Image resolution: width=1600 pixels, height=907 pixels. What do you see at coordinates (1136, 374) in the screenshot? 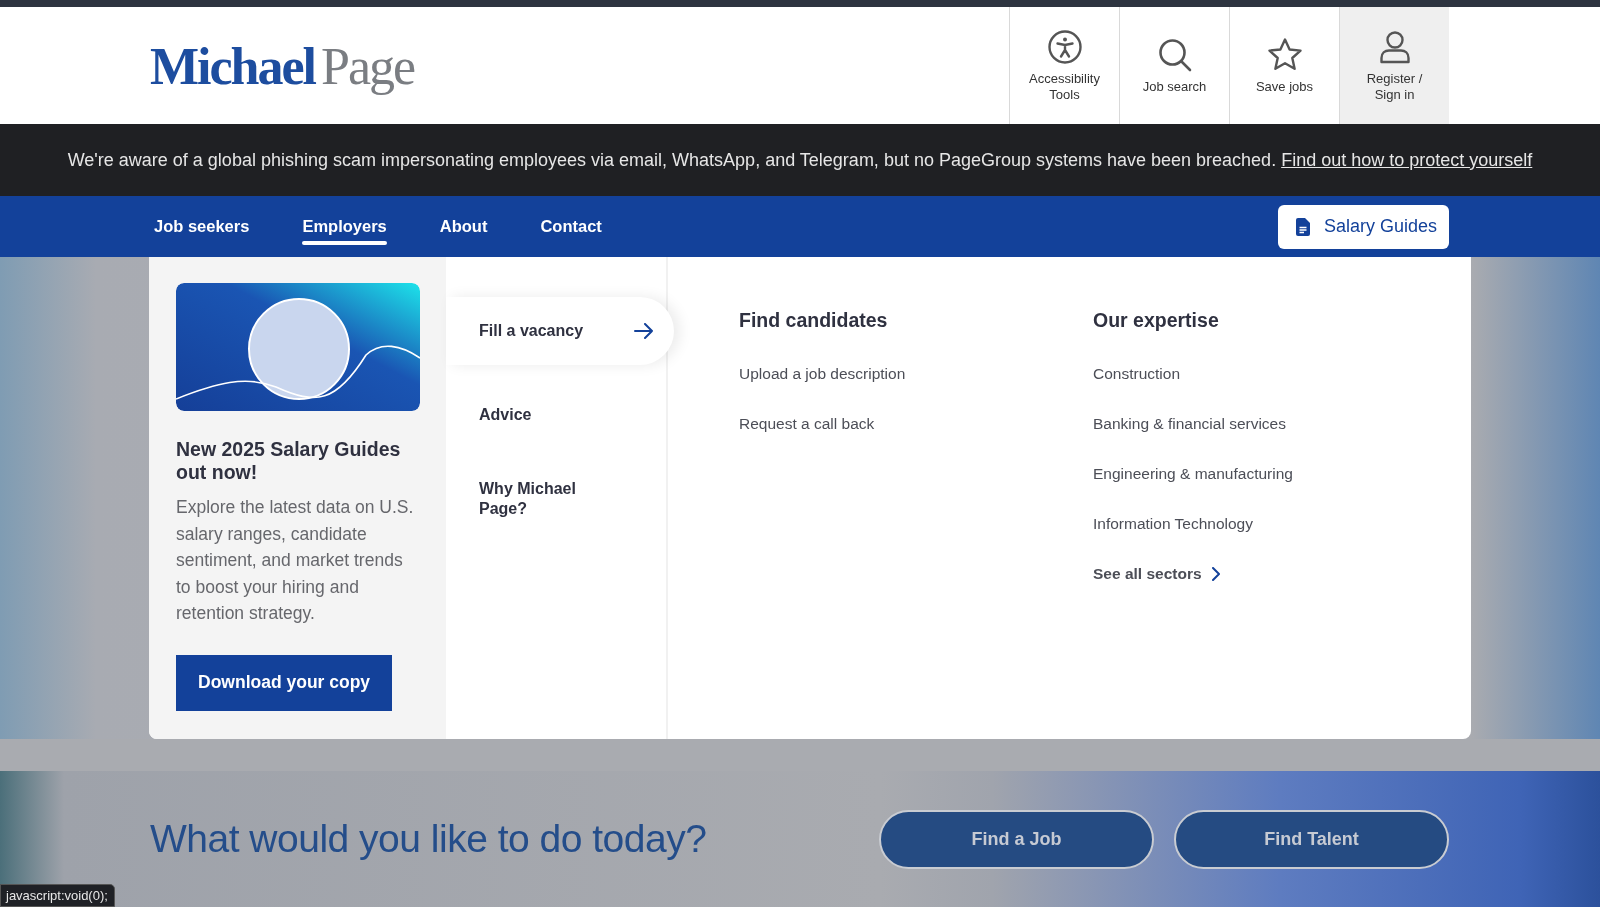
I see `menu-link: Construction` at bounding box center [1136, 374].